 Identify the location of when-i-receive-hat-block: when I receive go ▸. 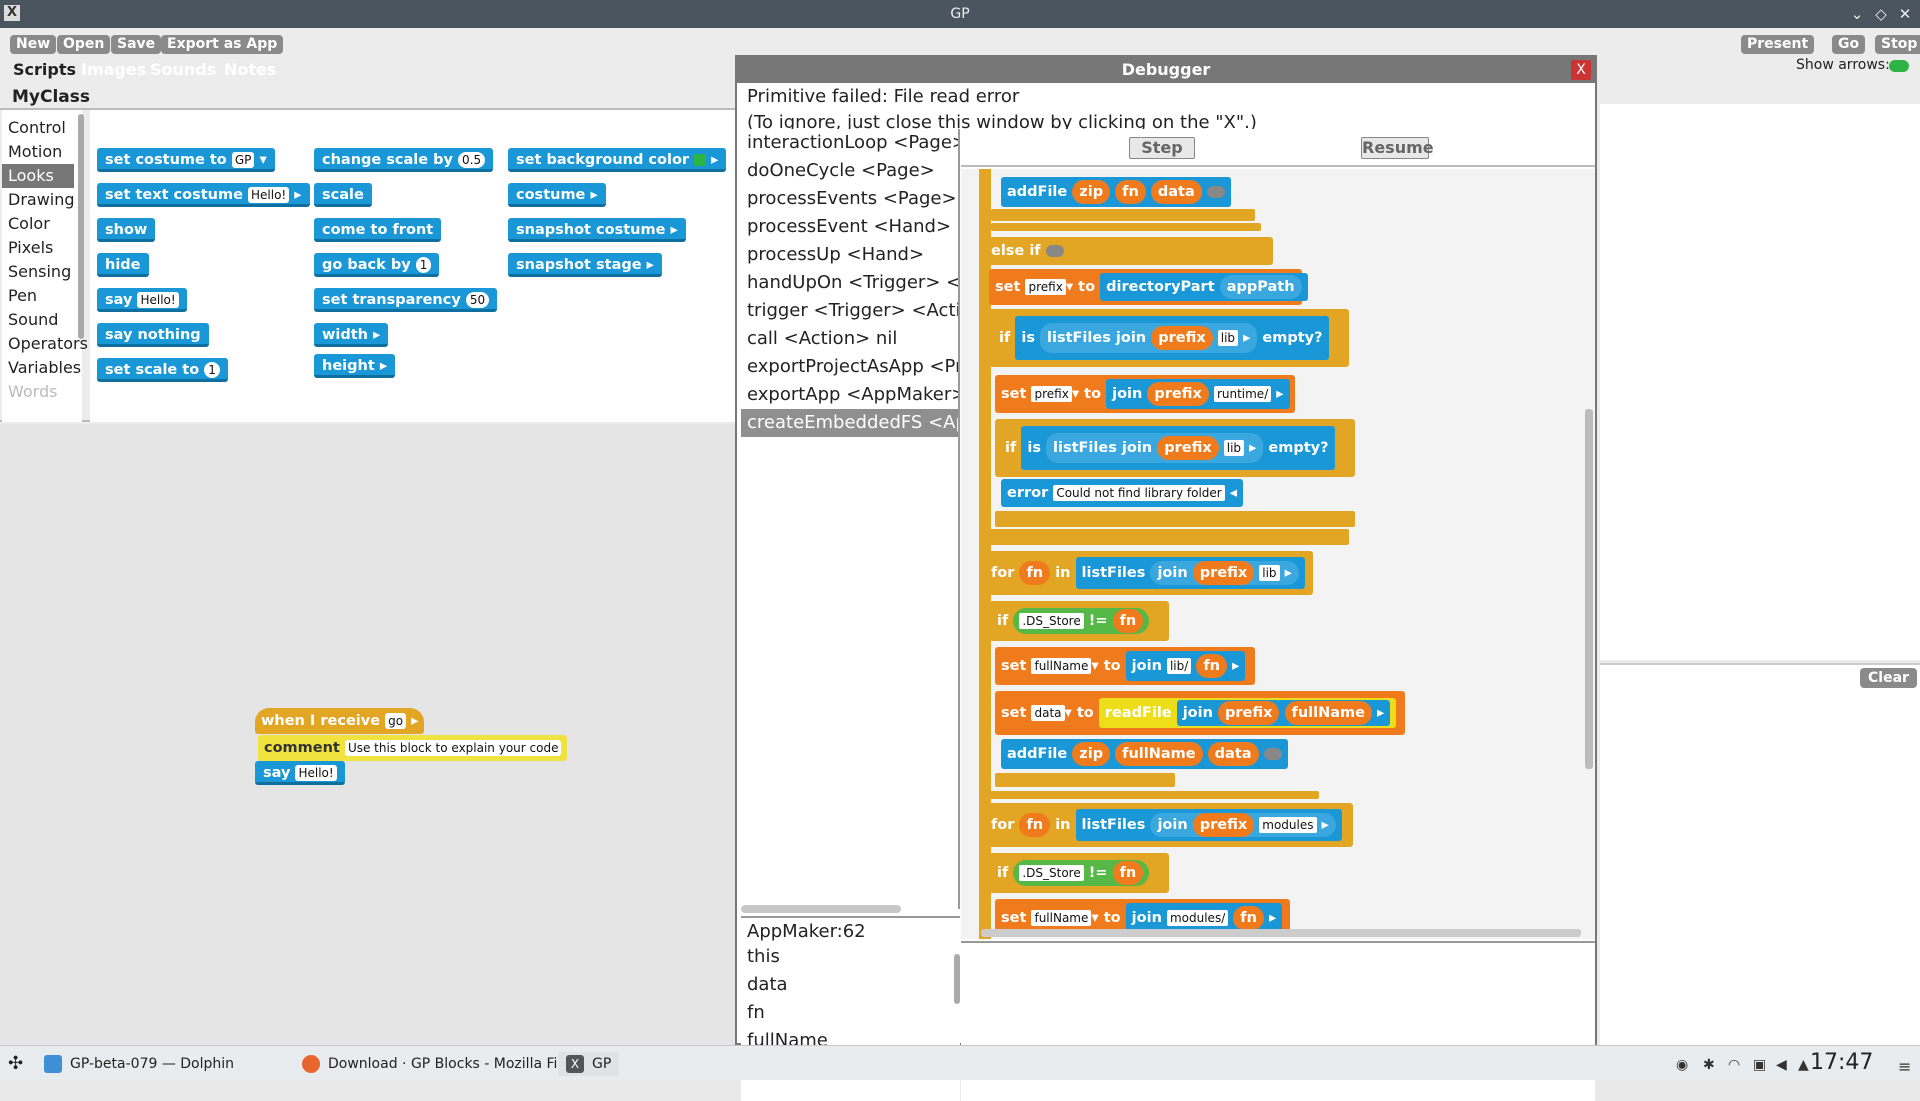
(340, 721).